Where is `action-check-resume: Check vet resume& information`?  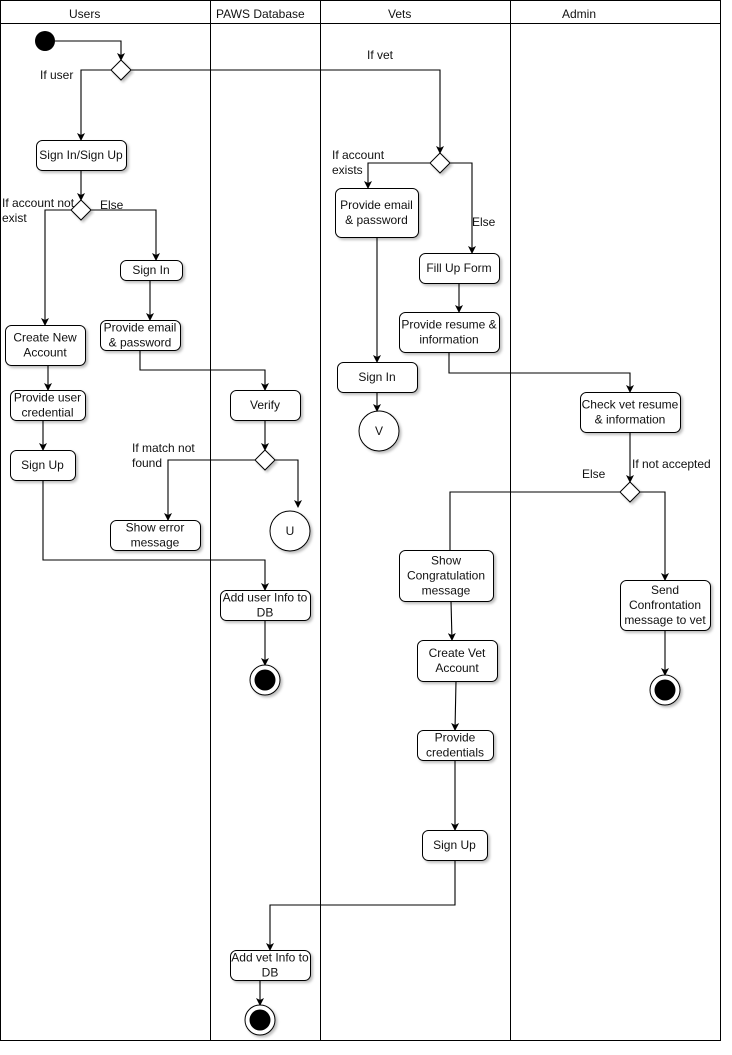 action-check-resume: Check vet resume& information is located at coordinates (630, 412).